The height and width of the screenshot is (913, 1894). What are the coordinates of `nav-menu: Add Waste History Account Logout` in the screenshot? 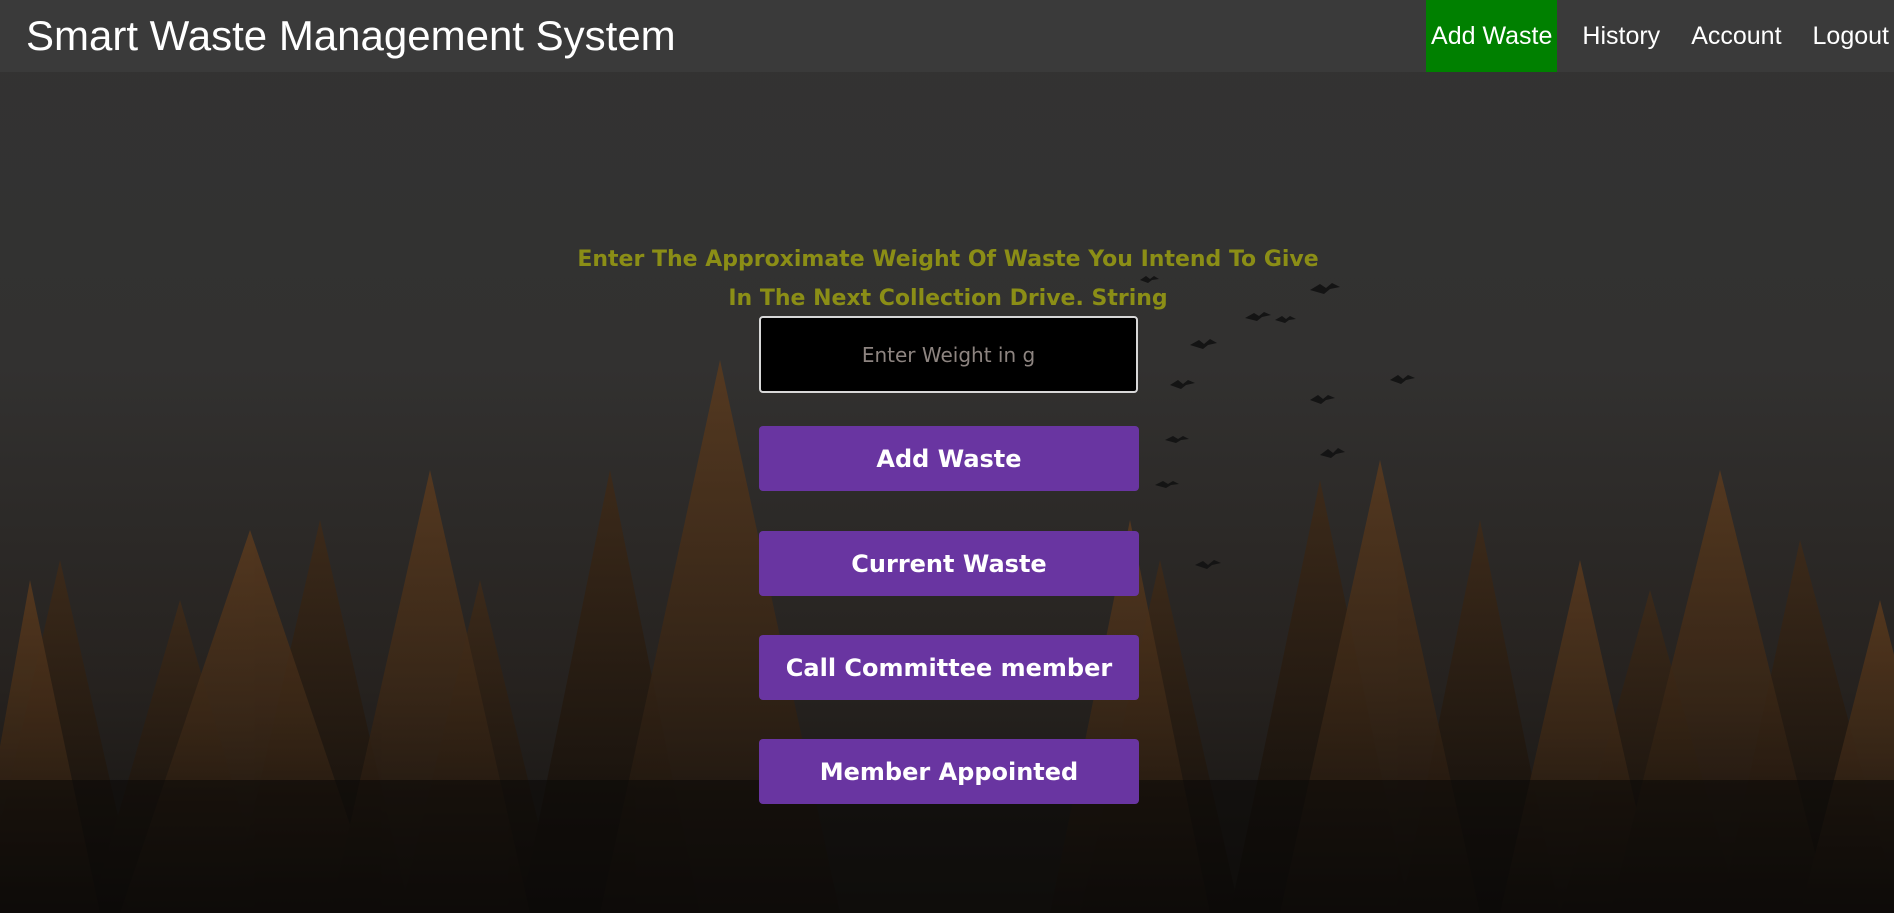 It's located at (1660, 36).